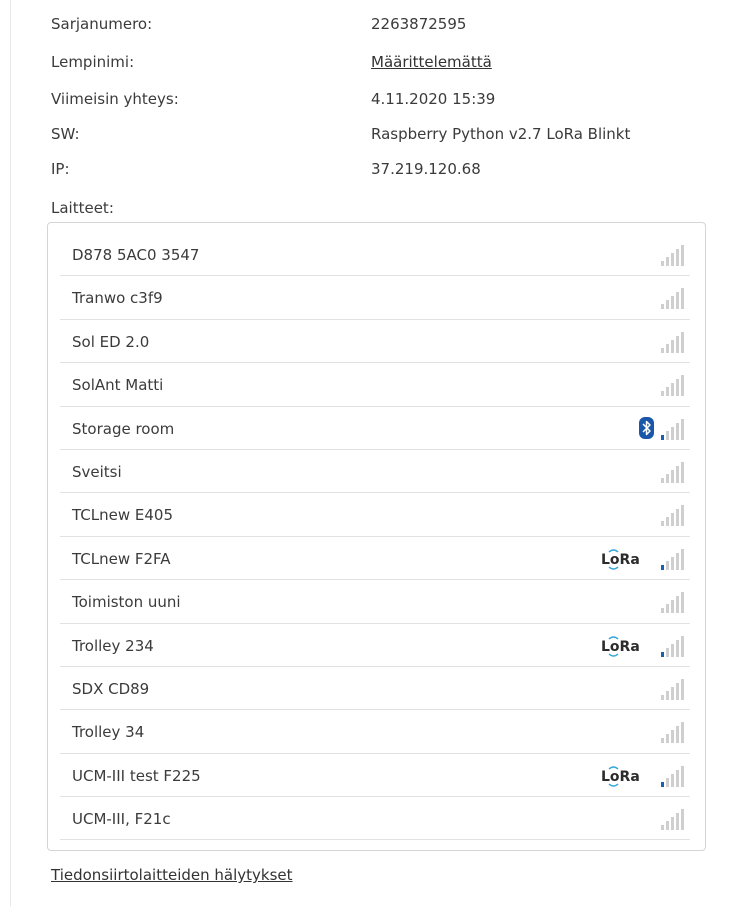 The width and height of the screenshot is (735, 906). Describe the element at coordinates (646, 427) in the screenshot. I see `bluetooth-icon` at that location.